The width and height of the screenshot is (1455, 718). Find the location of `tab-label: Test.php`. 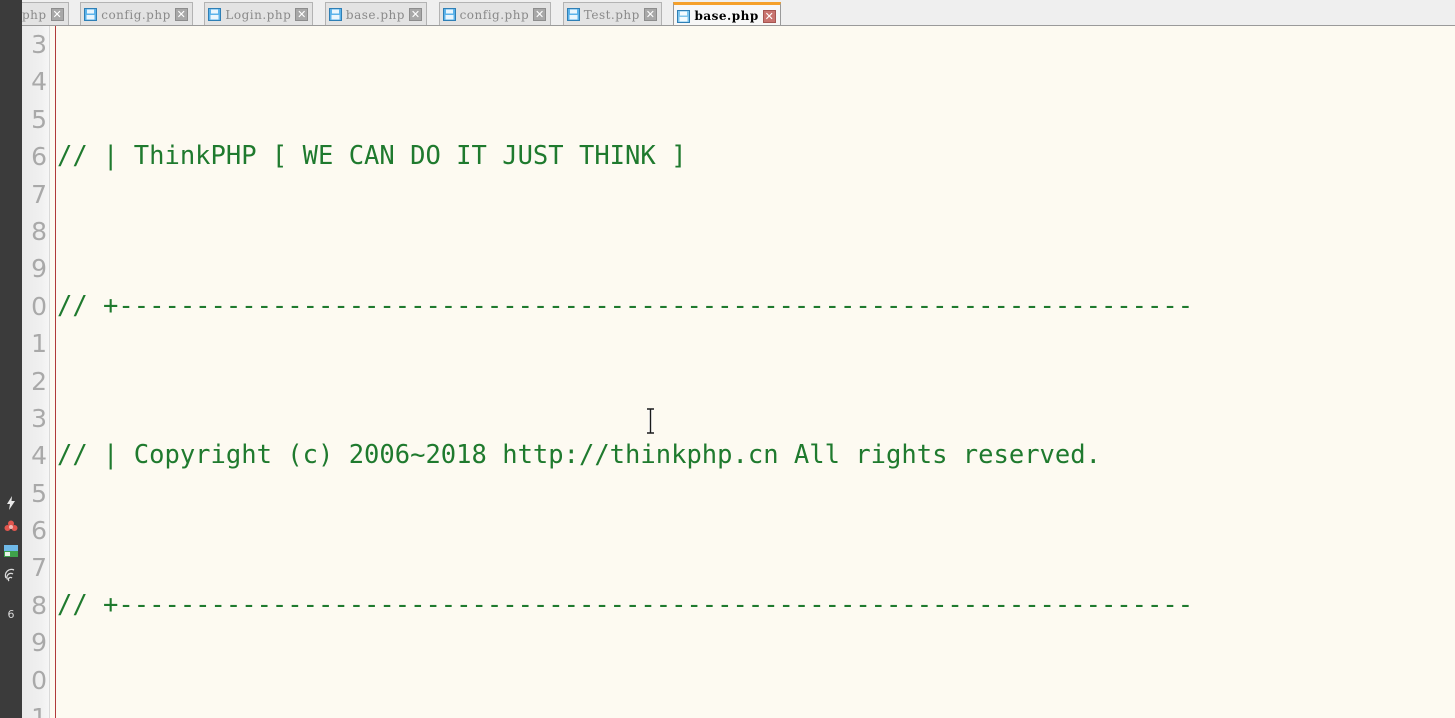

tab-label: Test.php is located at coordinates (611, 14).